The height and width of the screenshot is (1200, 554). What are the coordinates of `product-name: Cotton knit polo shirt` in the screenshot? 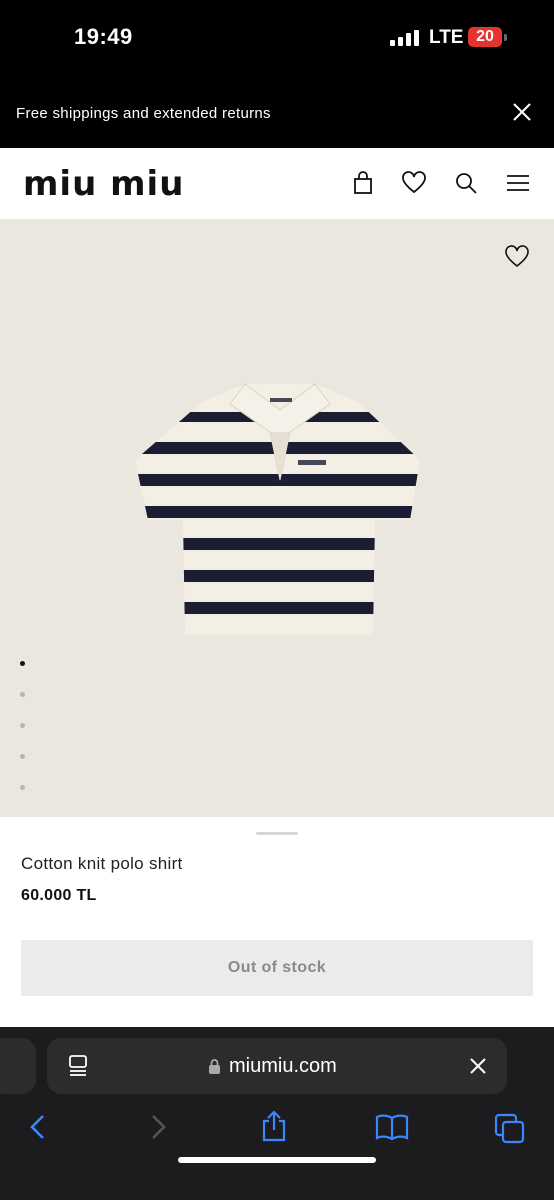 It's located at (102, 863).